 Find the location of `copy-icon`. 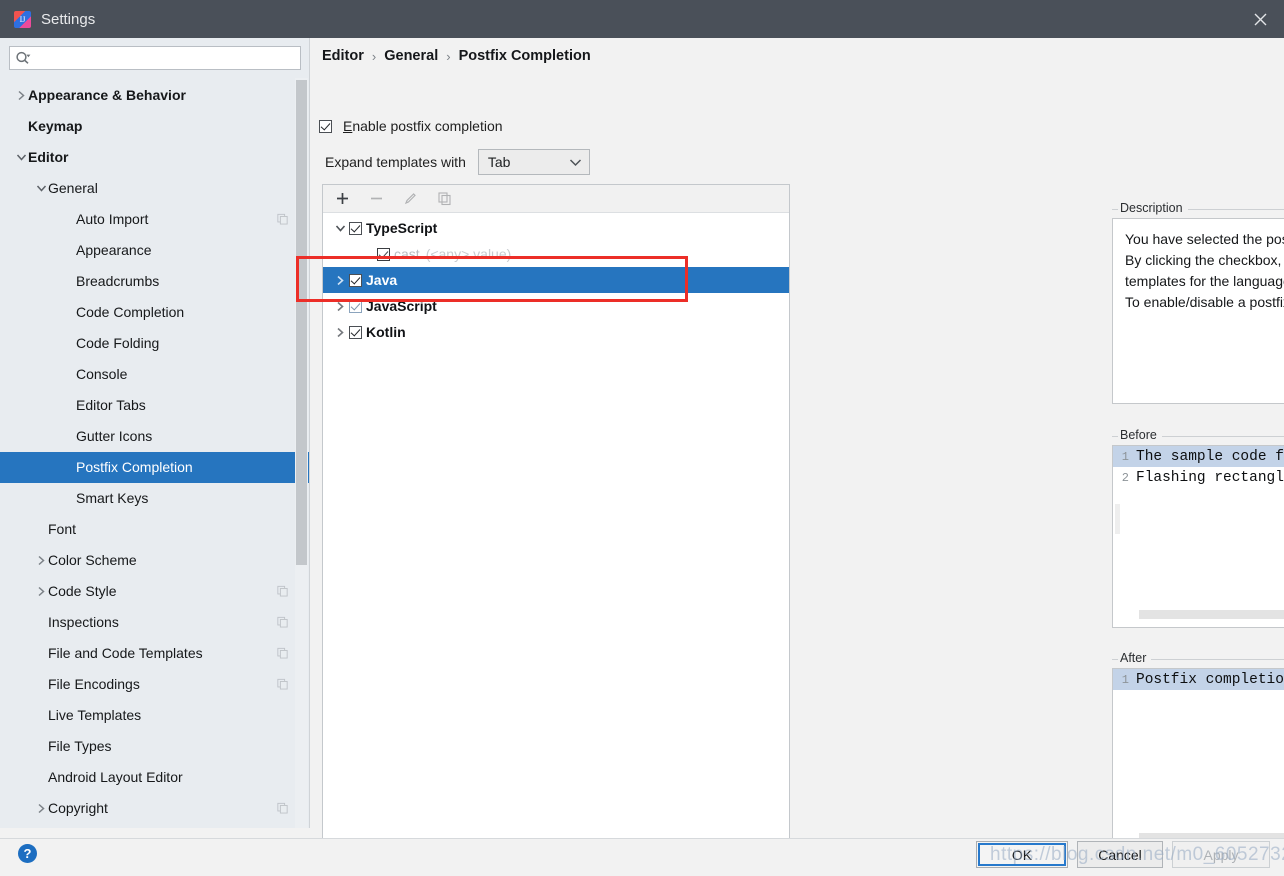

copy-icon is located at coordinates (444, 199).